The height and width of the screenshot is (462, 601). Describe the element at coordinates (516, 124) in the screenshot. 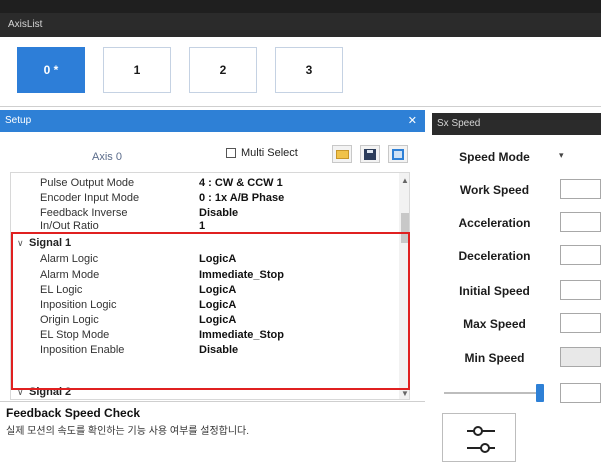

I see `speed-panel-title: Sx Speed` at that location.